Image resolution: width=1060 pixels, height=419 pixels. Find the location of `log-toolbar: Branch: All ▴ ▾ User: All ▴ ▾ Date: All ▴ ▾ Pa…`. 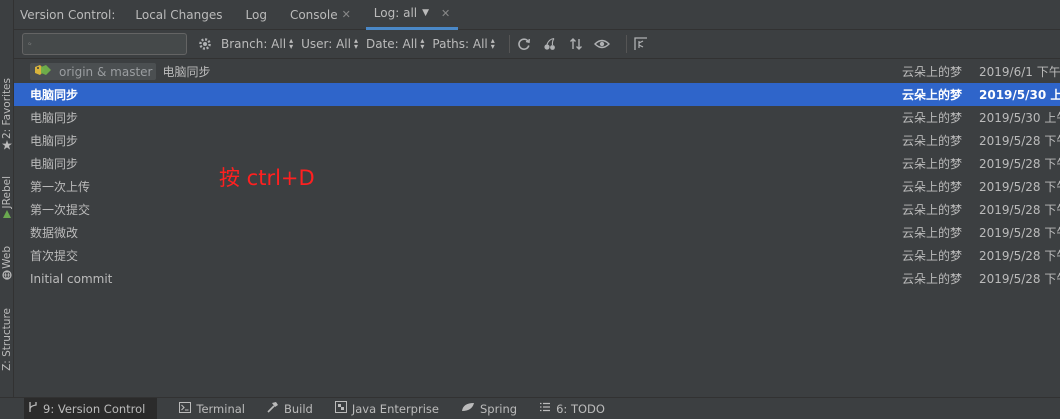

log-toolbar: Branch: All ▴ ▾ User: All ▴ ▾ Date: All ▴ ▾ Pa… is located at coordinates (537, 44).